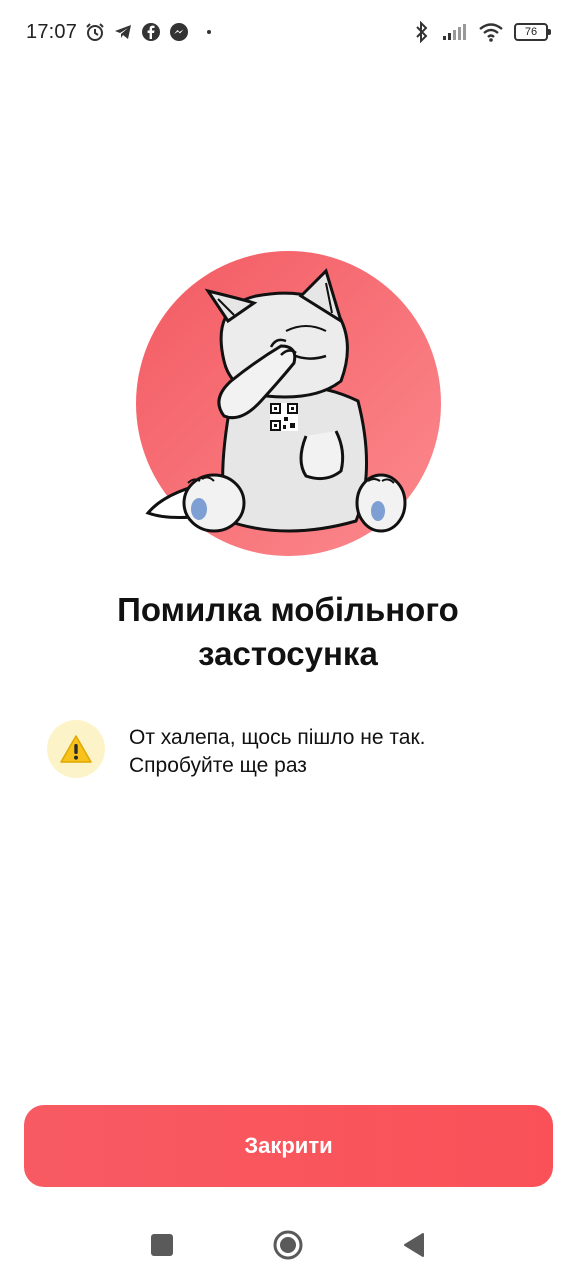  I want to click on messenger-icon, so click(179, 32).